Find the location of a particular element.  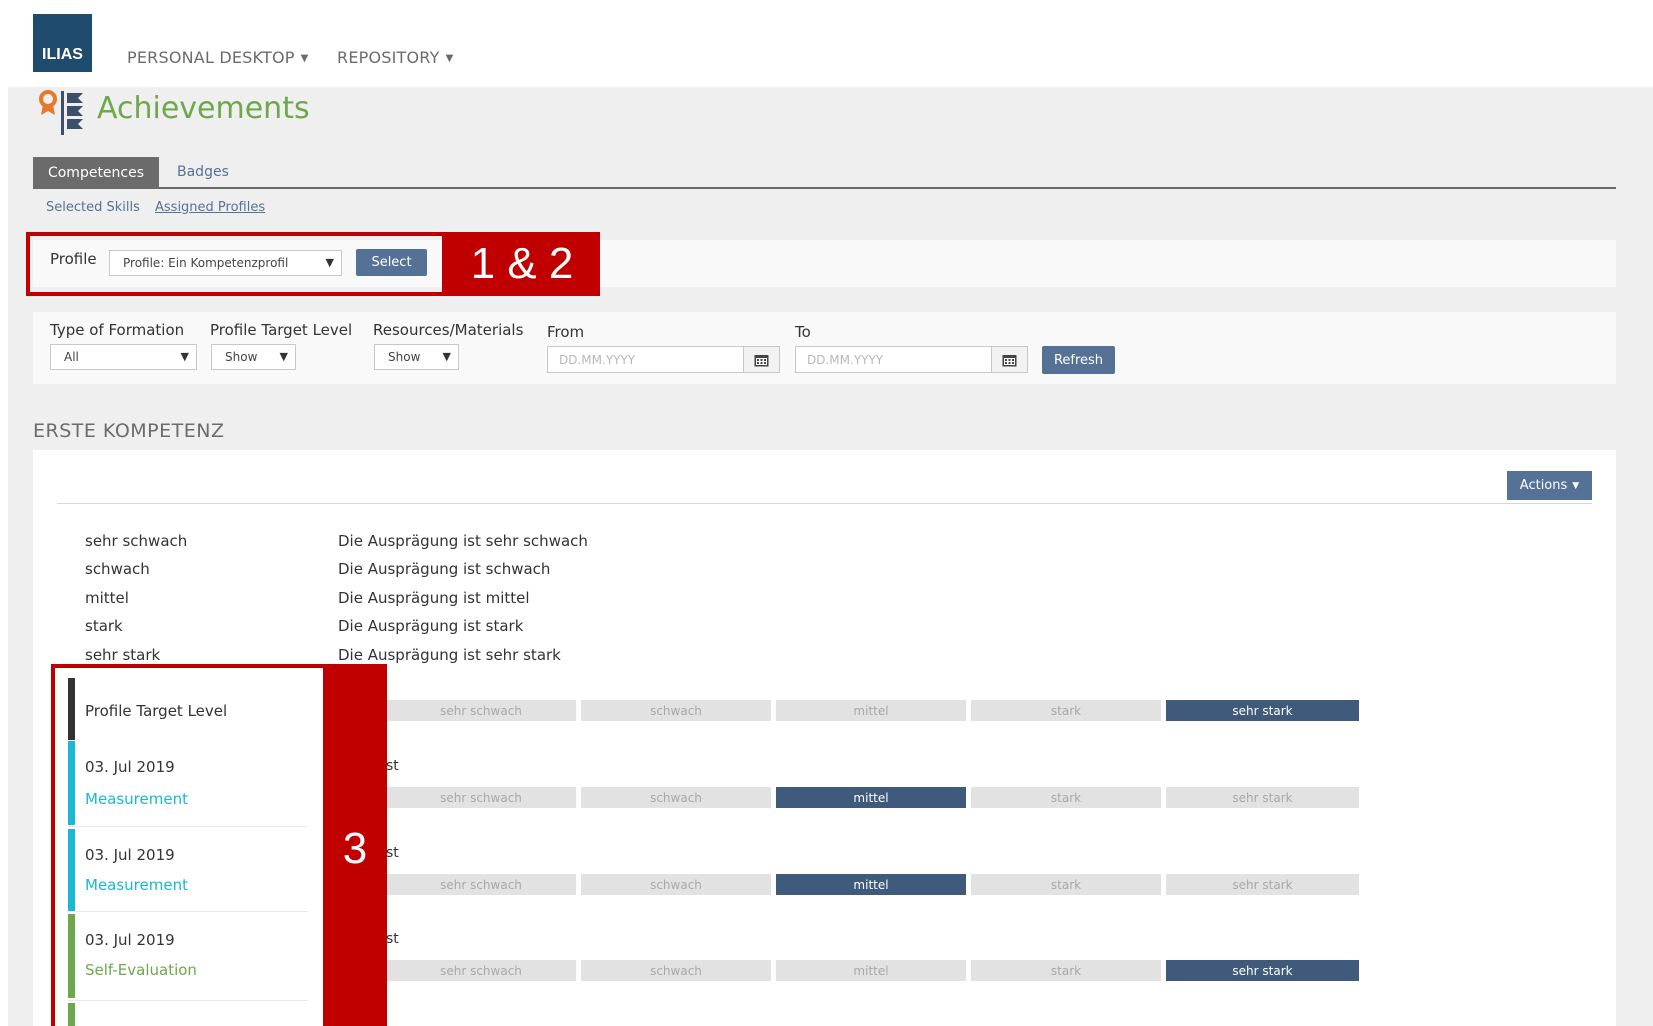

actions-button: Actions ▼ is located at coordinates (1549, 485).